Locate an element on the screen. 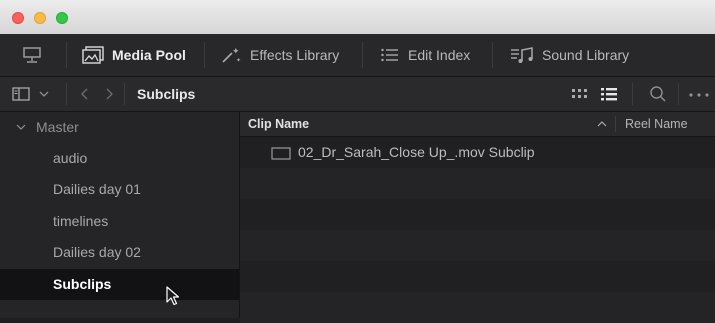 This screenshot has height=323, width=715. forward-arrow-icon is located at coordinates (109, 94).